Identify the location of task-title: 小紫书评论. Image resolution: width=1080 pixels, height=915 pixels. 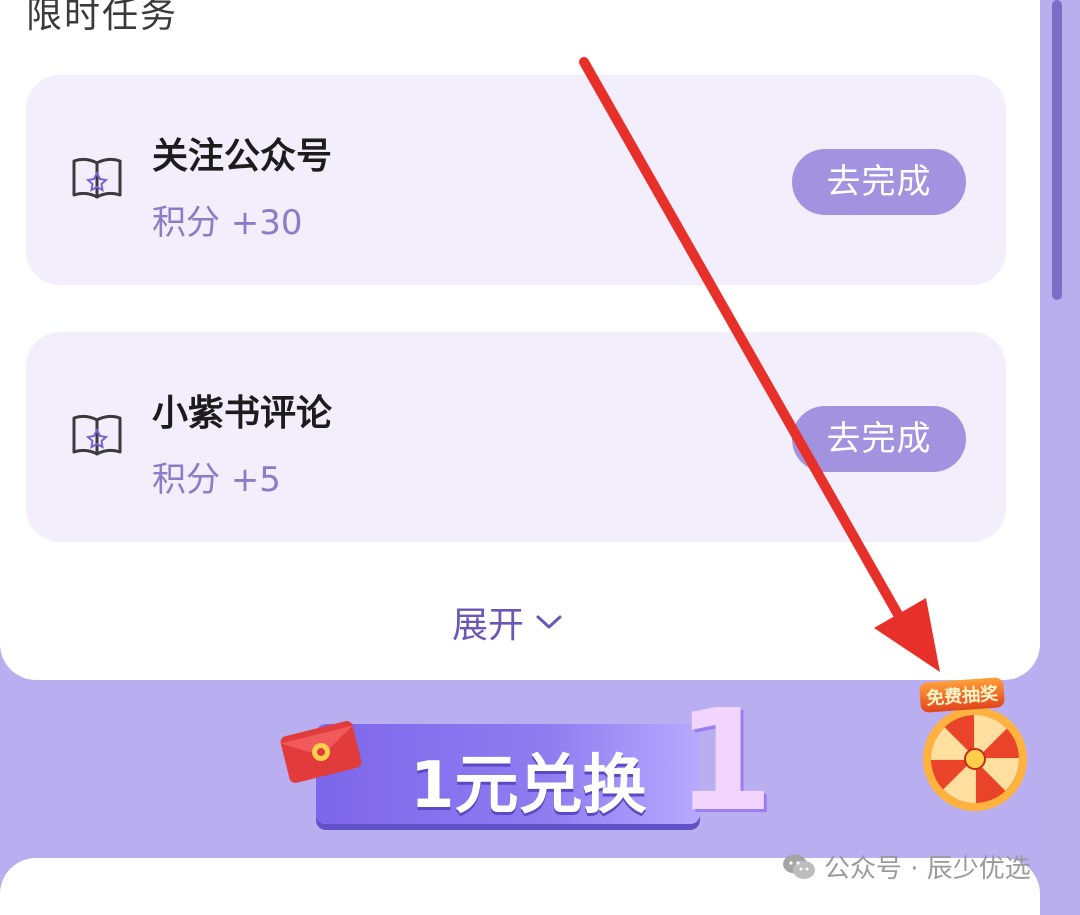
(242, 413).